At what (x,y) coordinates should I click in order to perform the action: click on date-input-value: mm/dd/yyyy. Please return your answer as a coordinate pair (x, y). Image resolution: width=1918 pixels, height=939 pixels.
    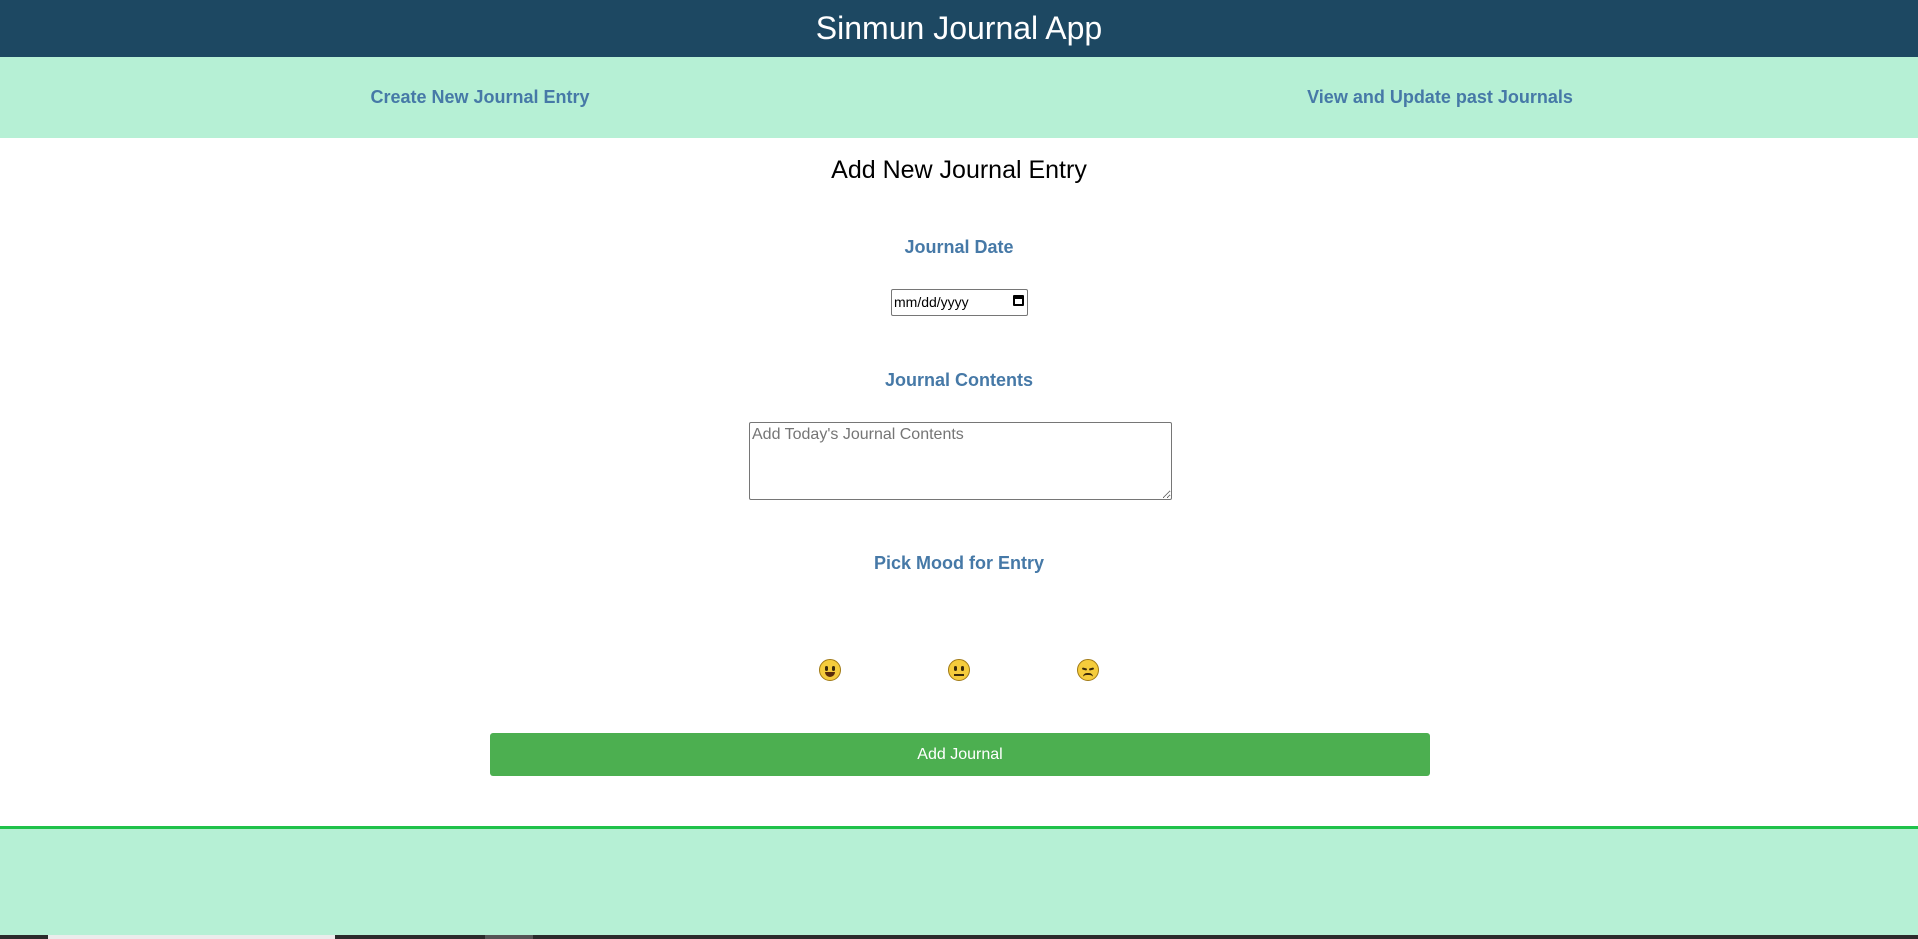
    Looking at the image, I should click on (931, 302).